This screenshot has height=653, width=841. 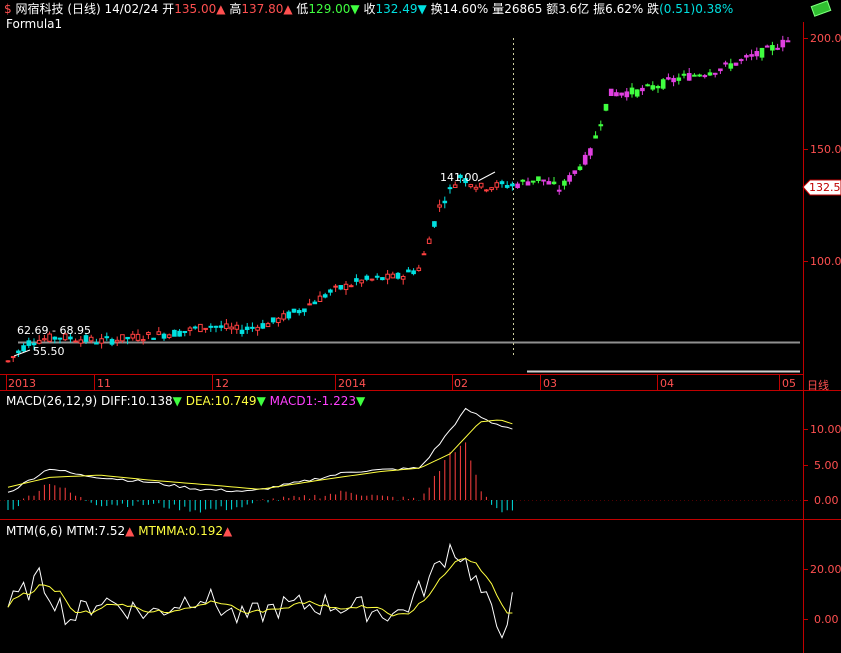 I want to click on mtm-line, so click(x=260, y=590).